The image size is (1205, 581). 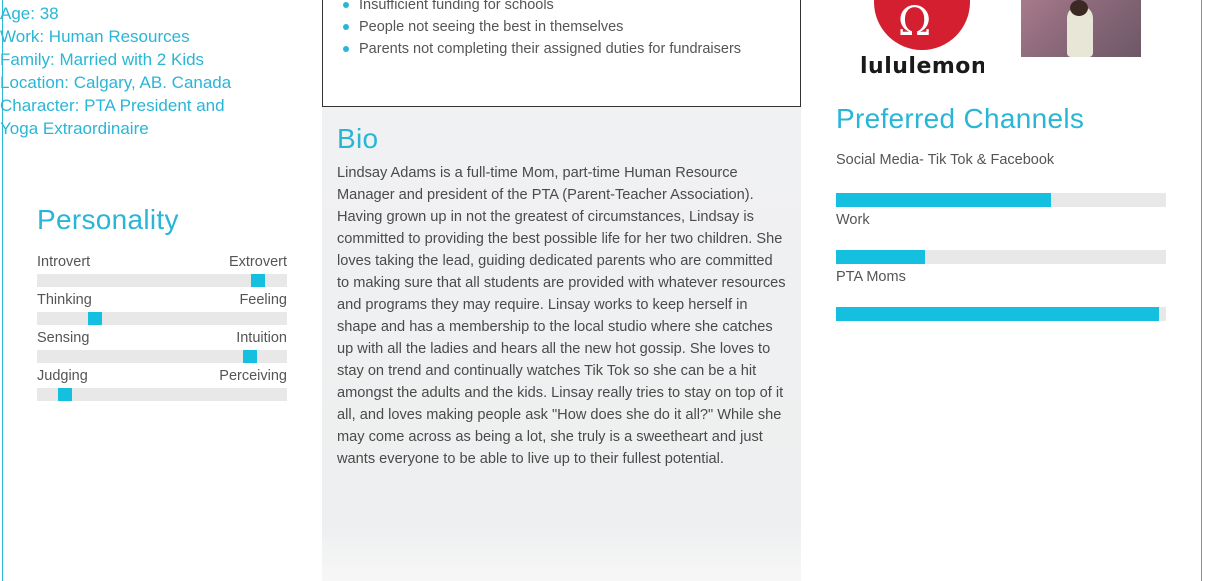 I want to click on list-item: Insufficient funding for schools, so click(x=542, y=8).